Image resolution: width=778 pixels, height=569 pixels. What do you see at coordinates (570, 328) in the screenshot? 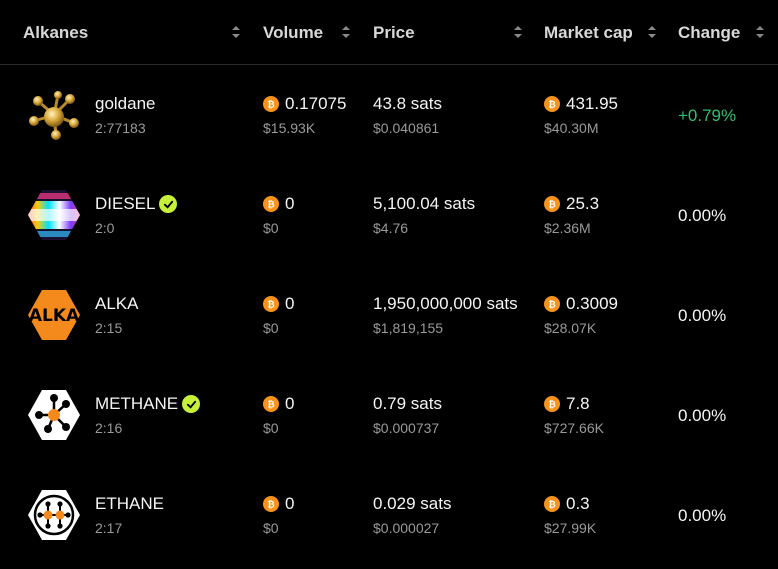
I see `market-cap-usd: $28.07K` at bounding box center [570, 328].